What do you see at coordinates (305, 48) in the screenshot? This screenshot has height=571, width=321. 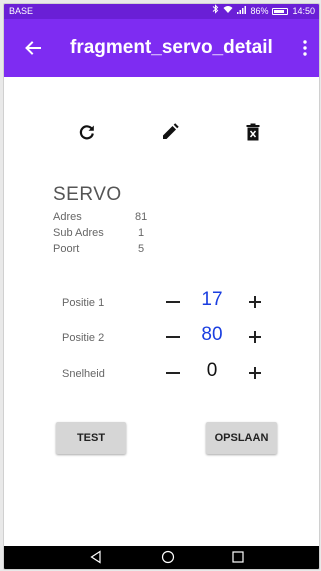 I see `more-vert-icon` at bounding box center [305, 48].